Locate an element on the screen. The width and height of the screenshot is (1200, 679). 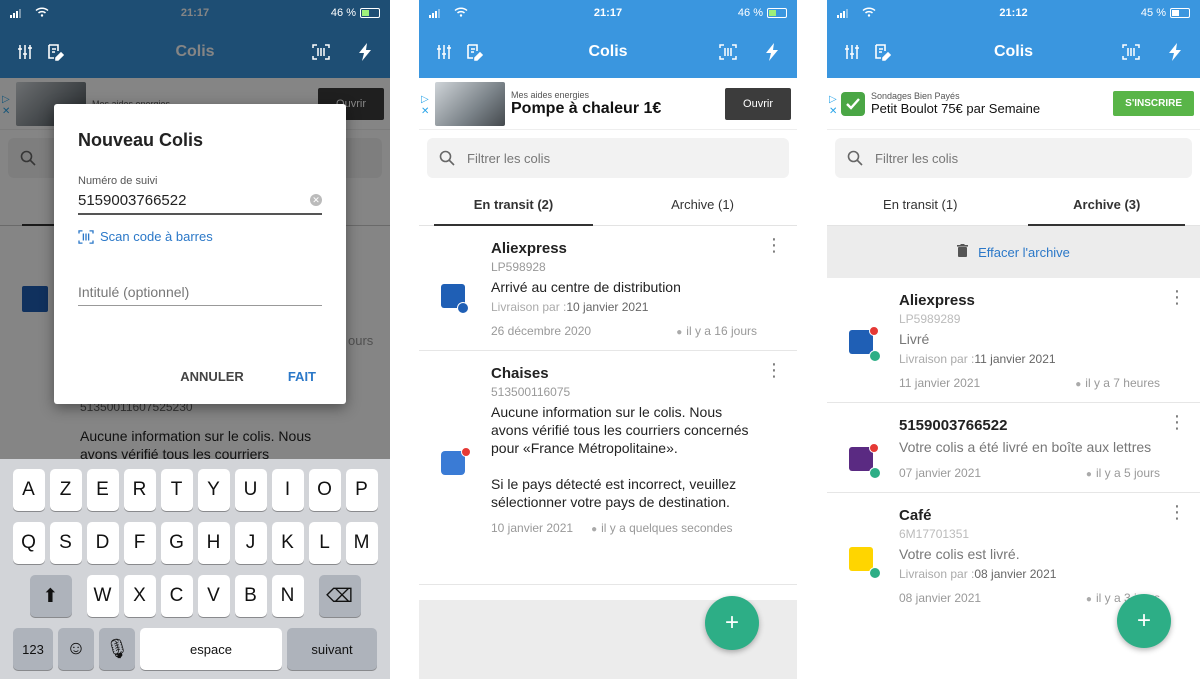
delivered-check-icon is located at coordinates (875, 573).